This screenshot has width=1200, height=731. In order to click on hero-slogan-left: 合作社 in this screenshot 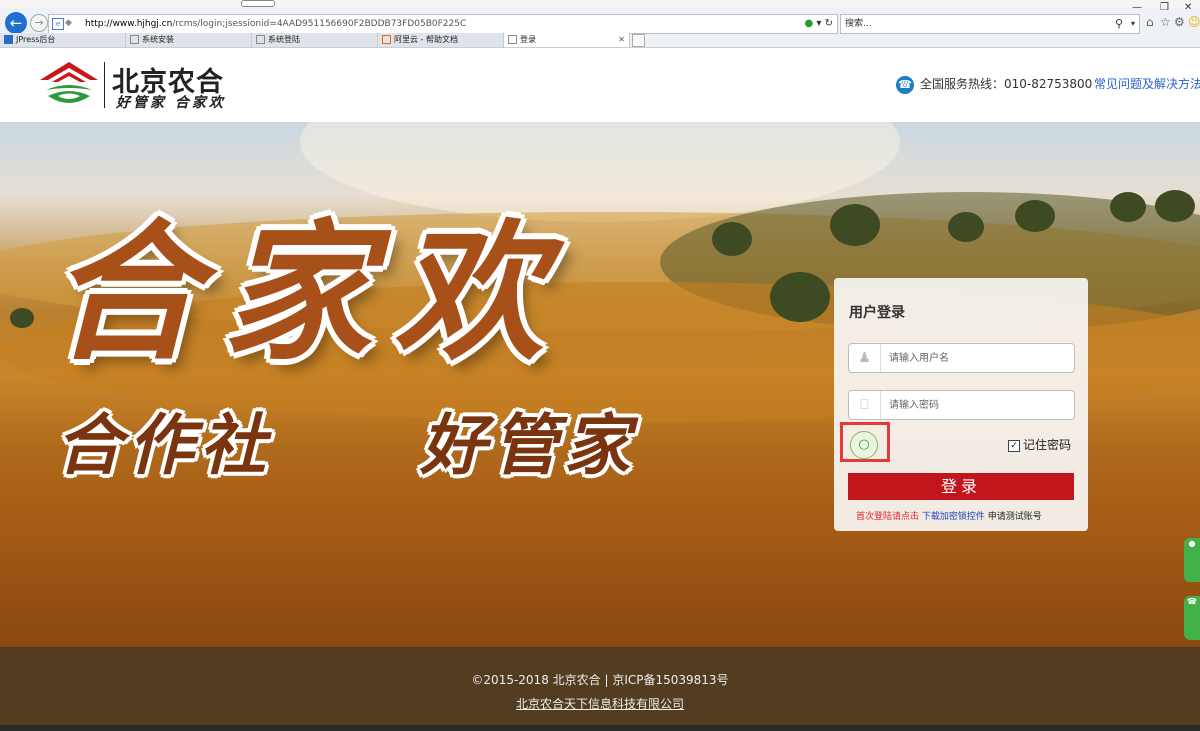, I will do `click(164, 445)`.